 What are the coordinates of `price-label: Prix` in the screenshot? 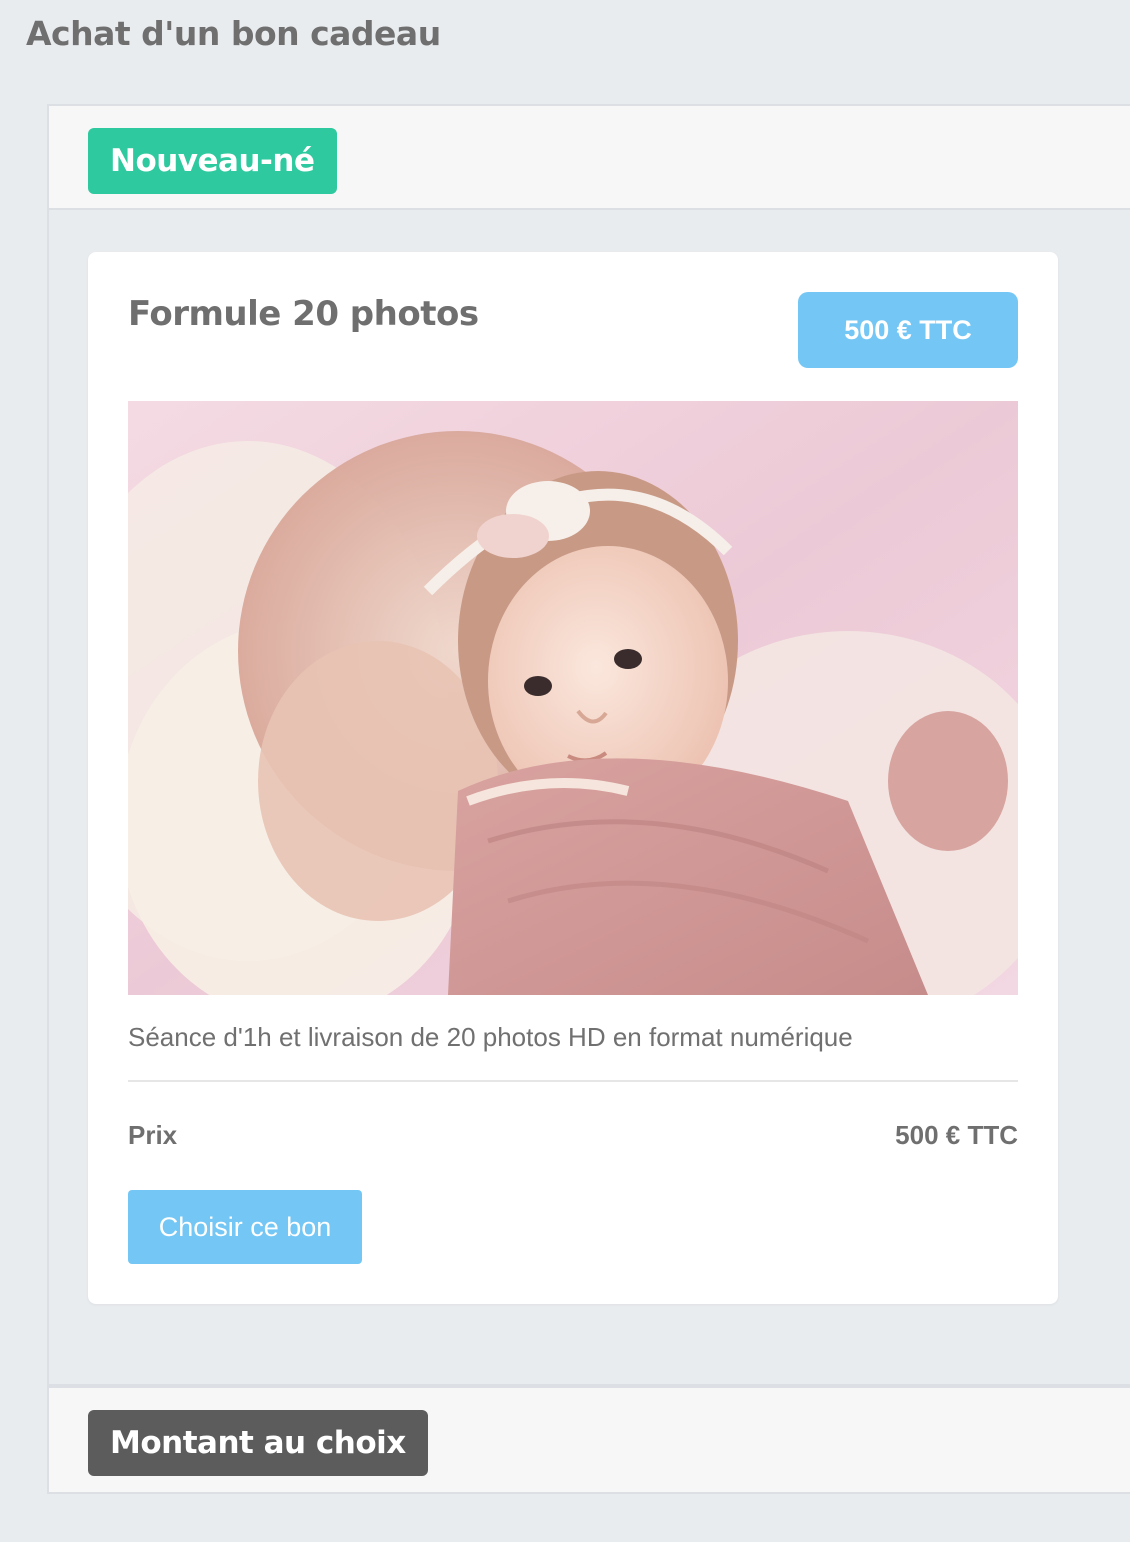 It's located at (153, 1135).